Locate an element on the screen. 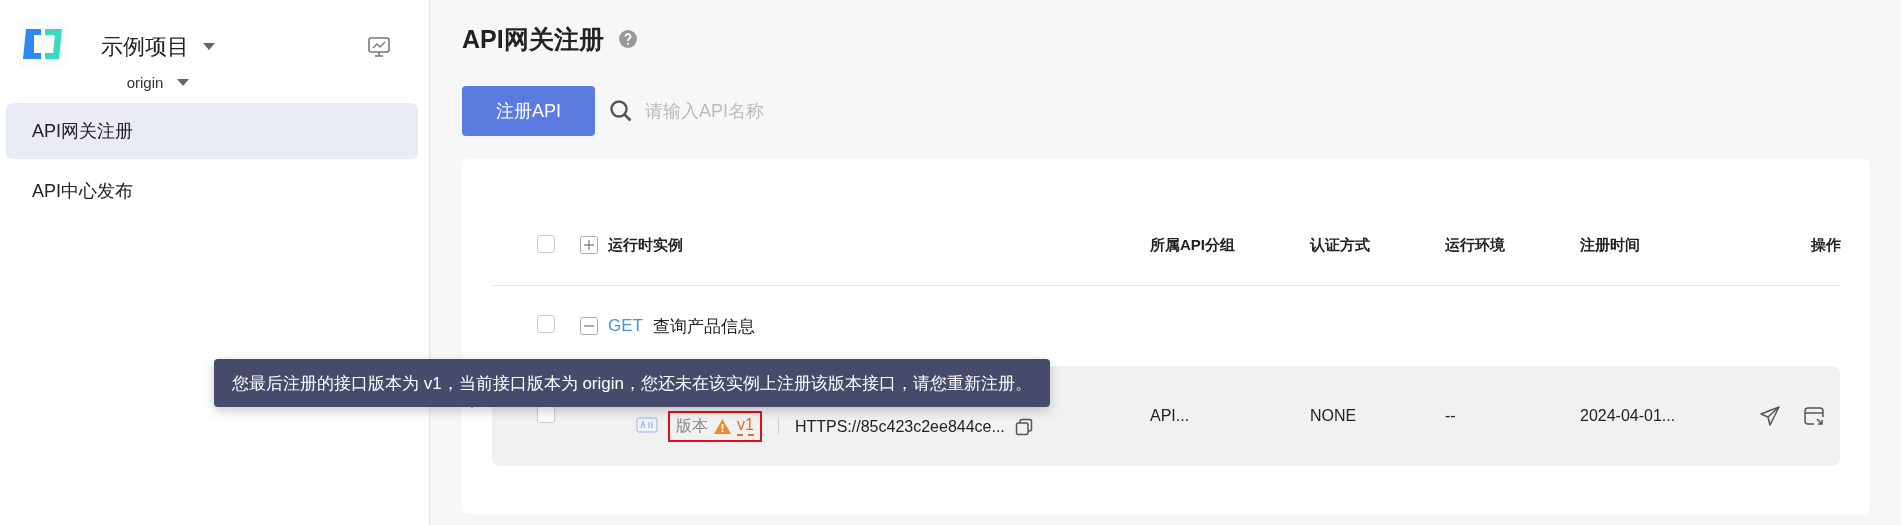 The width and height of the screenshot is (1901, 525). column-header: 认证方式 is located at coordinates (1340, 244).